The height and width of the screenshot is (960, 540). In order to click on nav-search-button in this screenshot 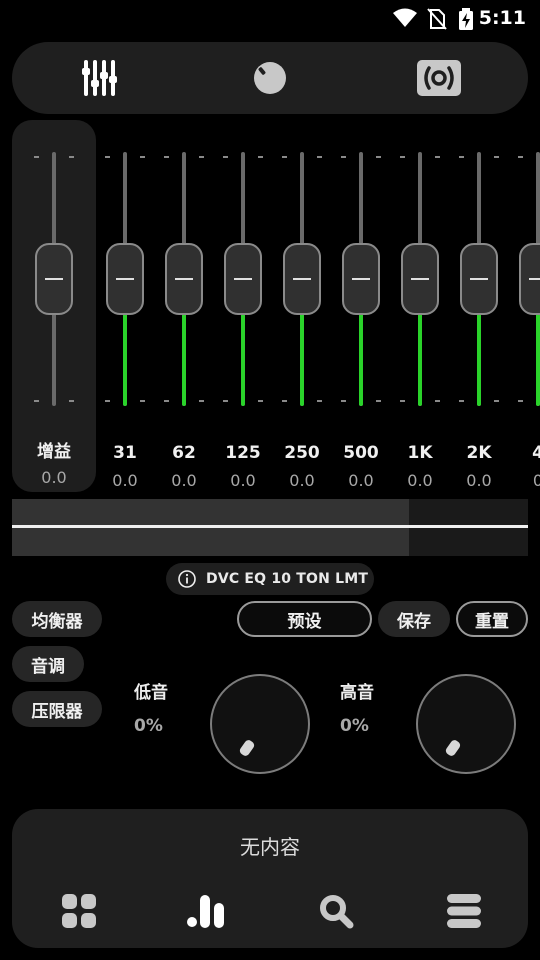, I will do `click(336, 911)`.